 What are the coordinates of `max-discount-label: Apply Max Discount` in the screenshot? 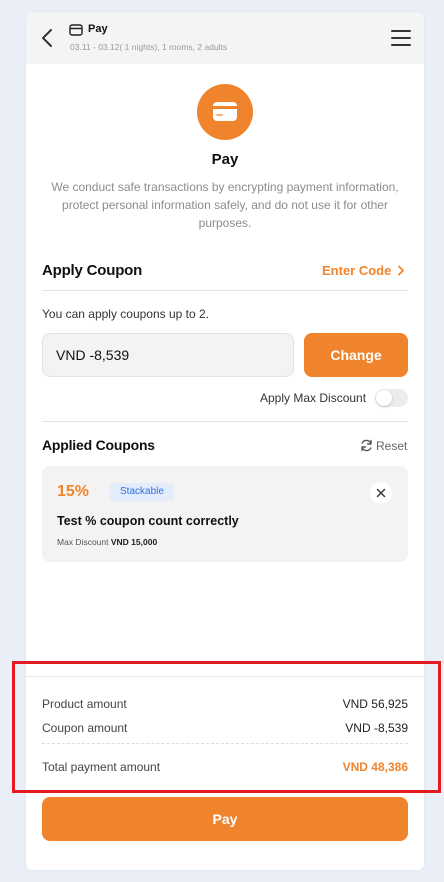 It's located at (313, 398).